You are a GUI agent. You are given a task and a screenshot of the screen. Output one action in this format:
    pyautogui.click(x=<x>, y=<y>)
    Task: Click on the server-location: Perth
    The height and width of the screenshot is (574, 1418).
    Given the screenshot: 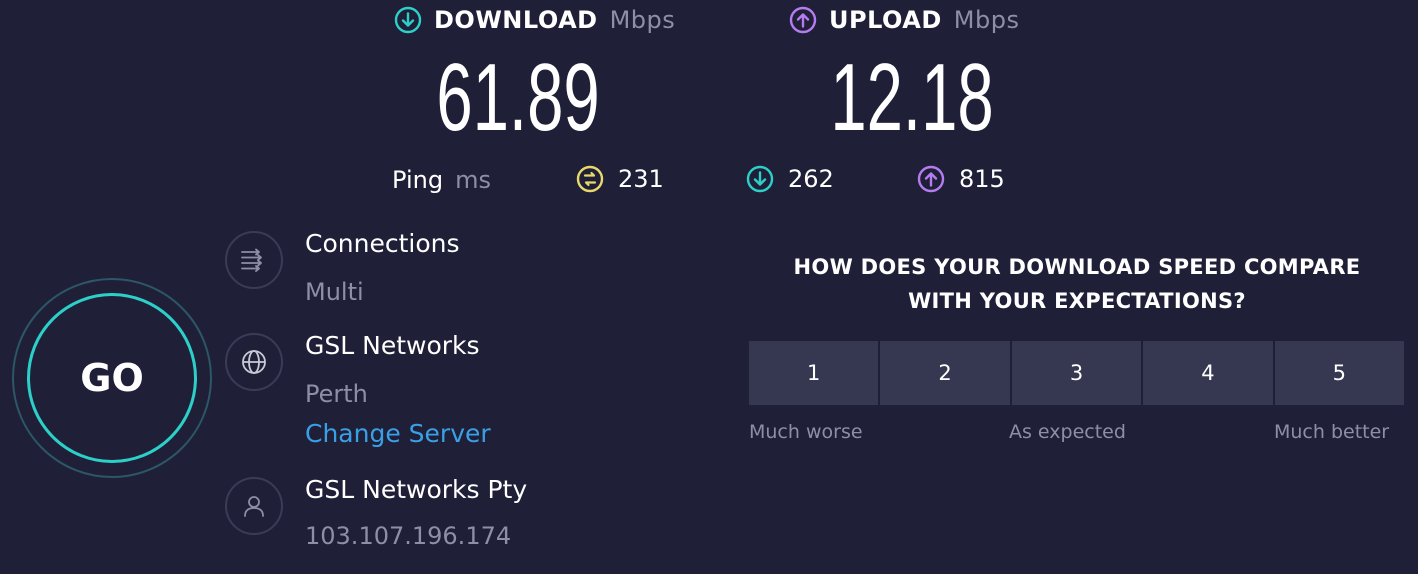 What is the action you would take?
    pyautogui.click(x=336, y=394)
    